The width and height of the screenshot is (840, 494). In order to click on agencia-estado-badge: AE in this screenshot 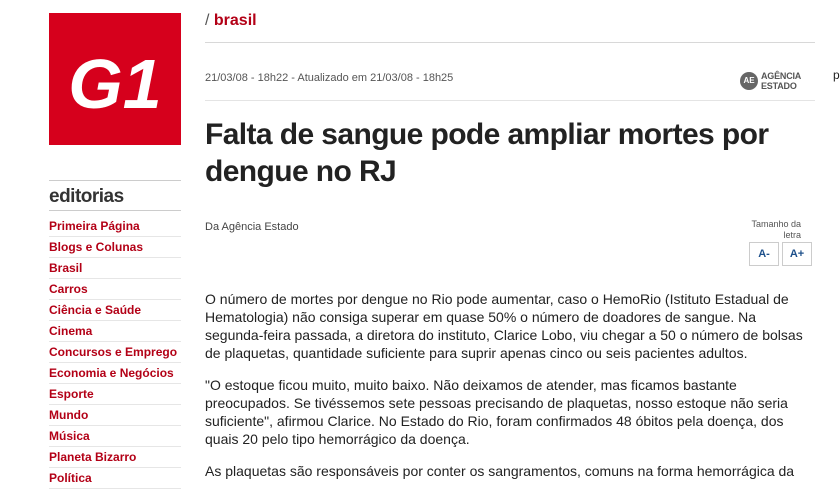, I will do `click(749, 81)`.